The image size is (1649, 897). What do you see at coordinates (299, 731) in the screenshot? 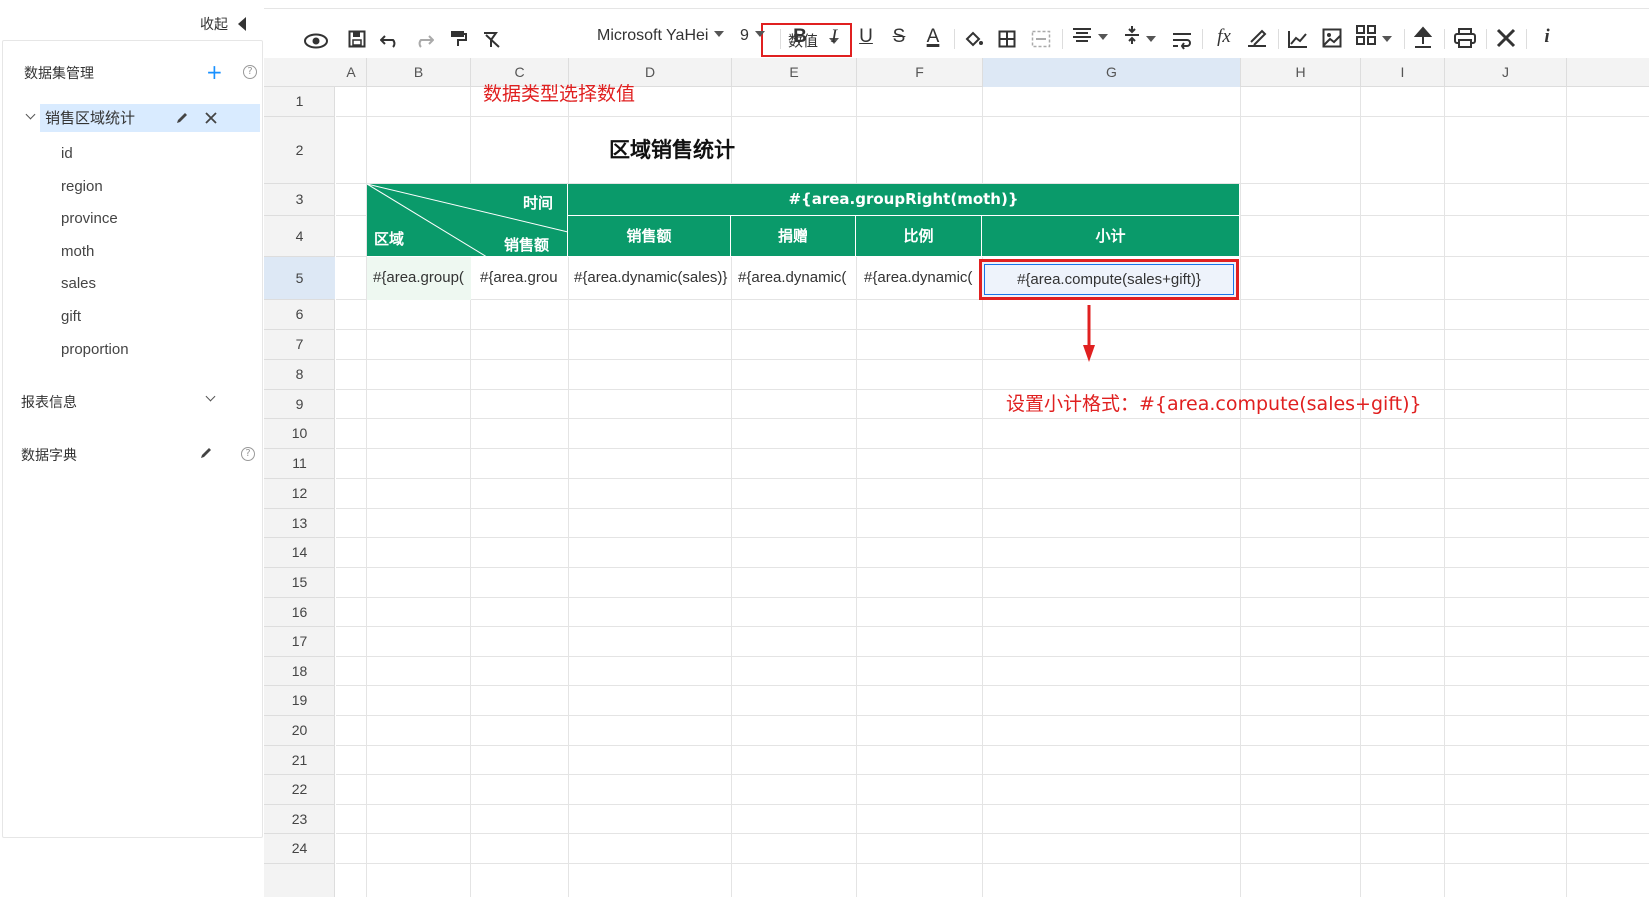
I see `row-header-20: 20` at bounding box center [299, 731].